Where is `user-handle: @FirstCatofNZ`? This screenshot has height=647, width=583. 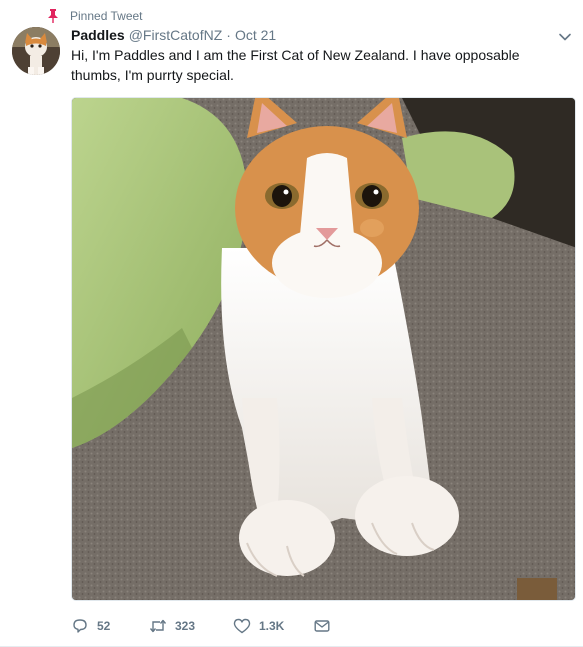
user-handle: @FirstCatofNZ is located at coordinates (176, 35).